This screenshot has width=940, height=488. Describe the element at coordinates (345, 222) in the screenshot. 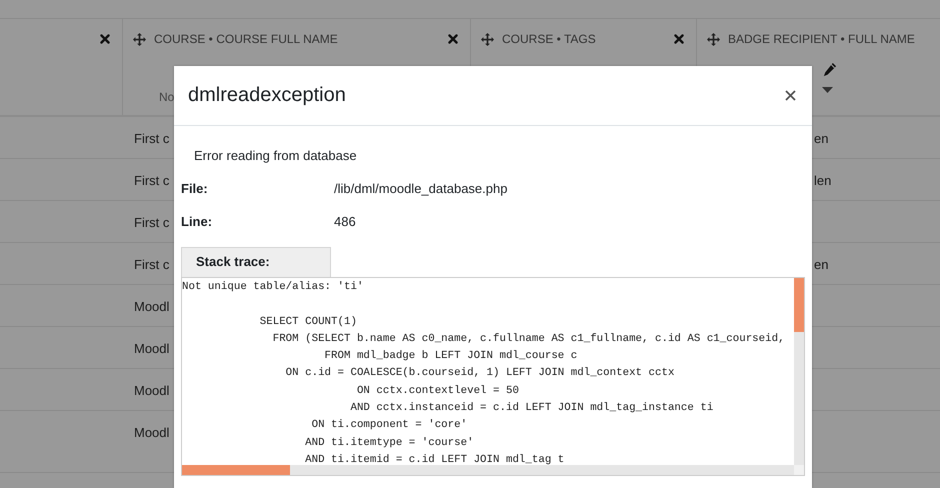

I see `detail-value: 486` at that location.